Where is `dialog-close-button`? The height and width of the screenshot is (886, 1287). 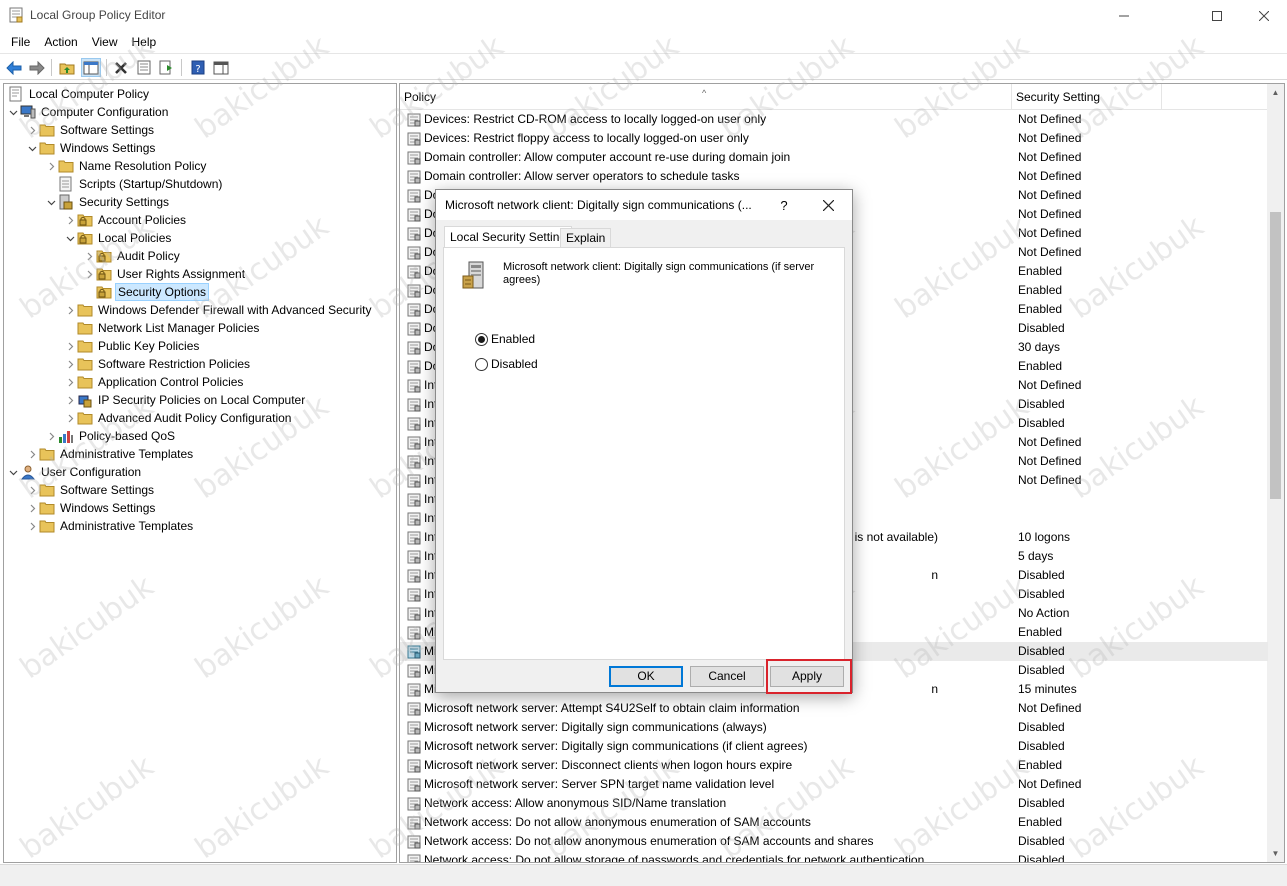 dialog-close-button is located at coordinates (828, 205).